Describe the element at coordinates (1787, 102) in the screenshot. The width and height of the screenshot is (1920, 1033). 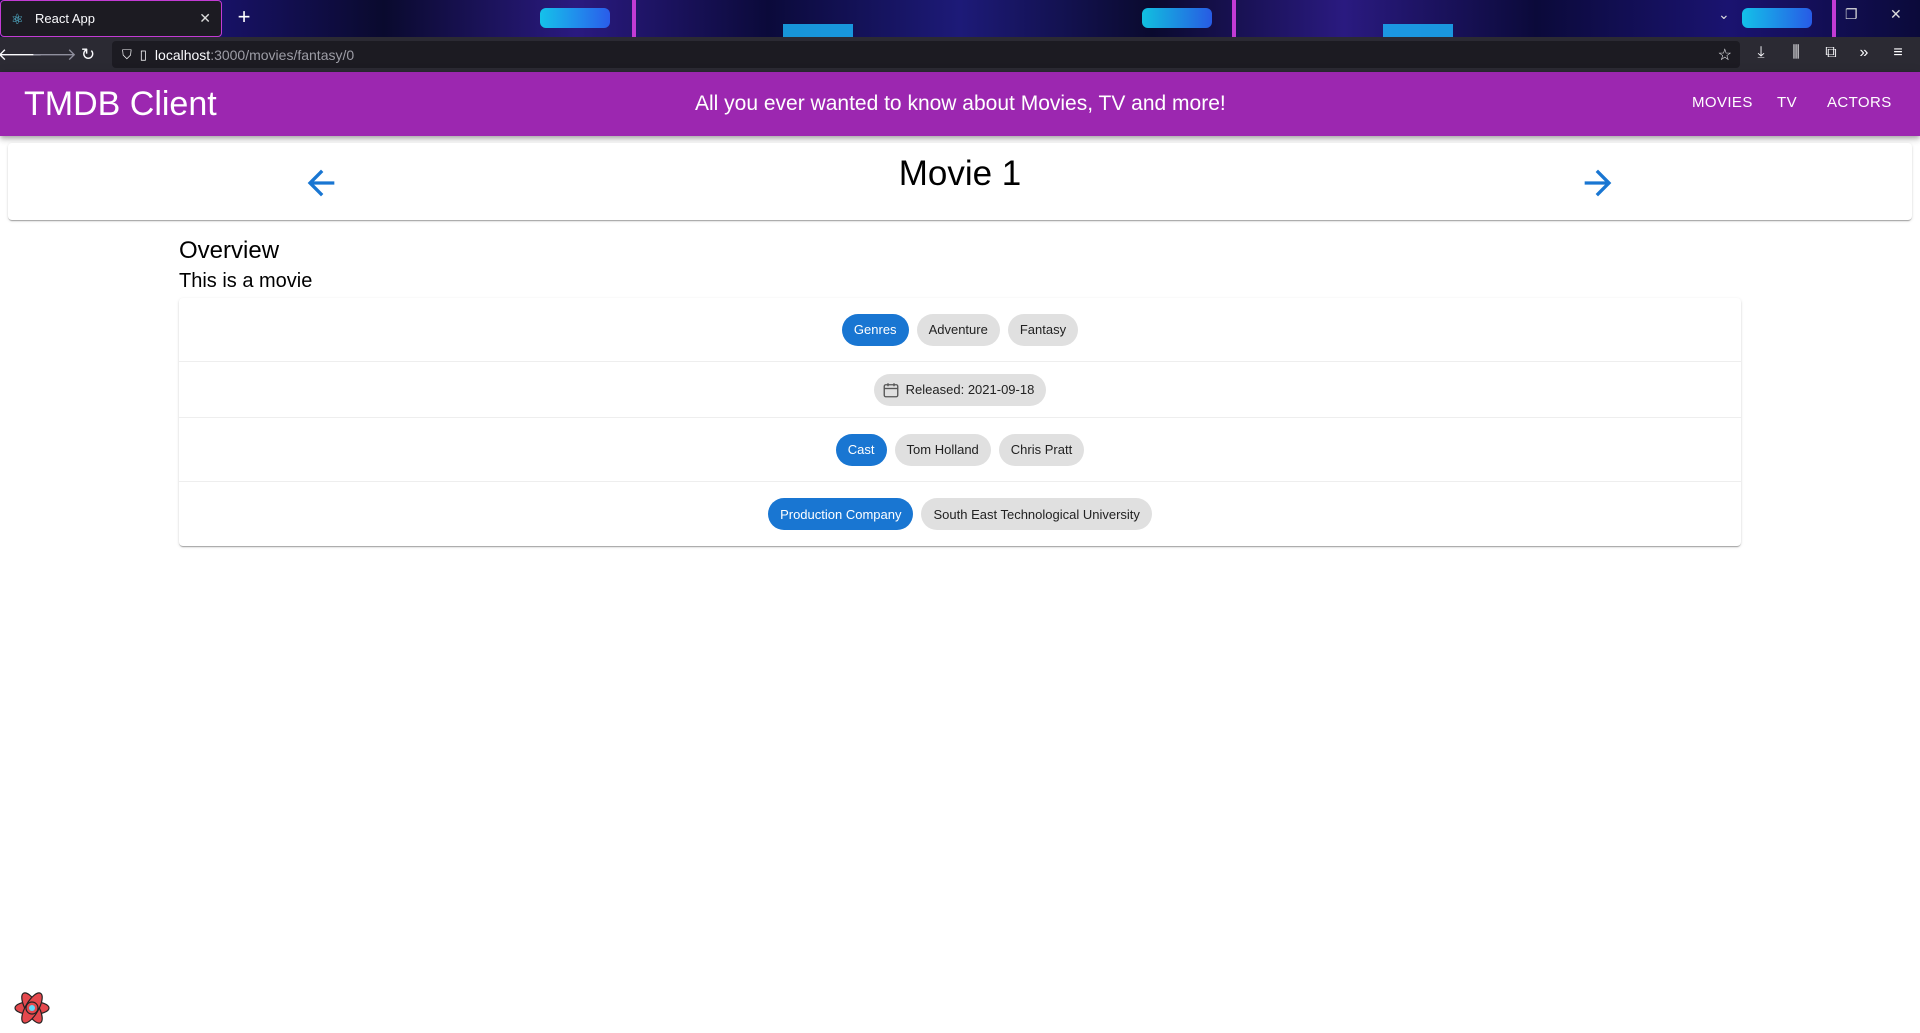
I see `nav-tv-button: TV` at that location.